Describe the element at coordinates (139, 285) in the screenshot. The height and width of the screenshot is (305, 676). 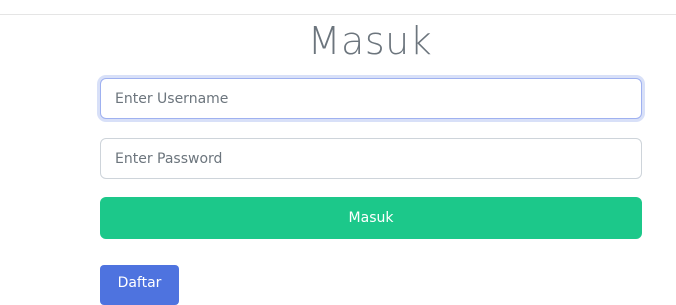
I see `register-button: Daftar` at that location.